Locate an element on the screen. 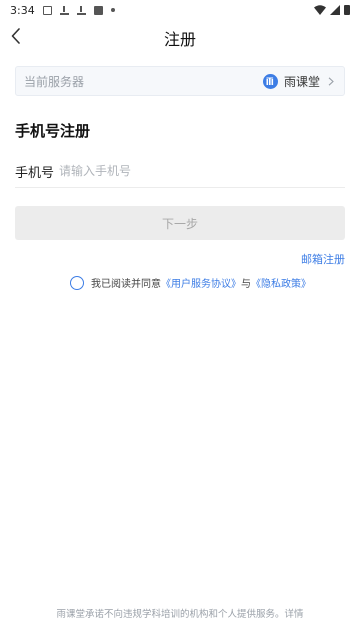 The width and height of the screenshot is (360, 640). header: 注册 is located at coordinates (180, 36).